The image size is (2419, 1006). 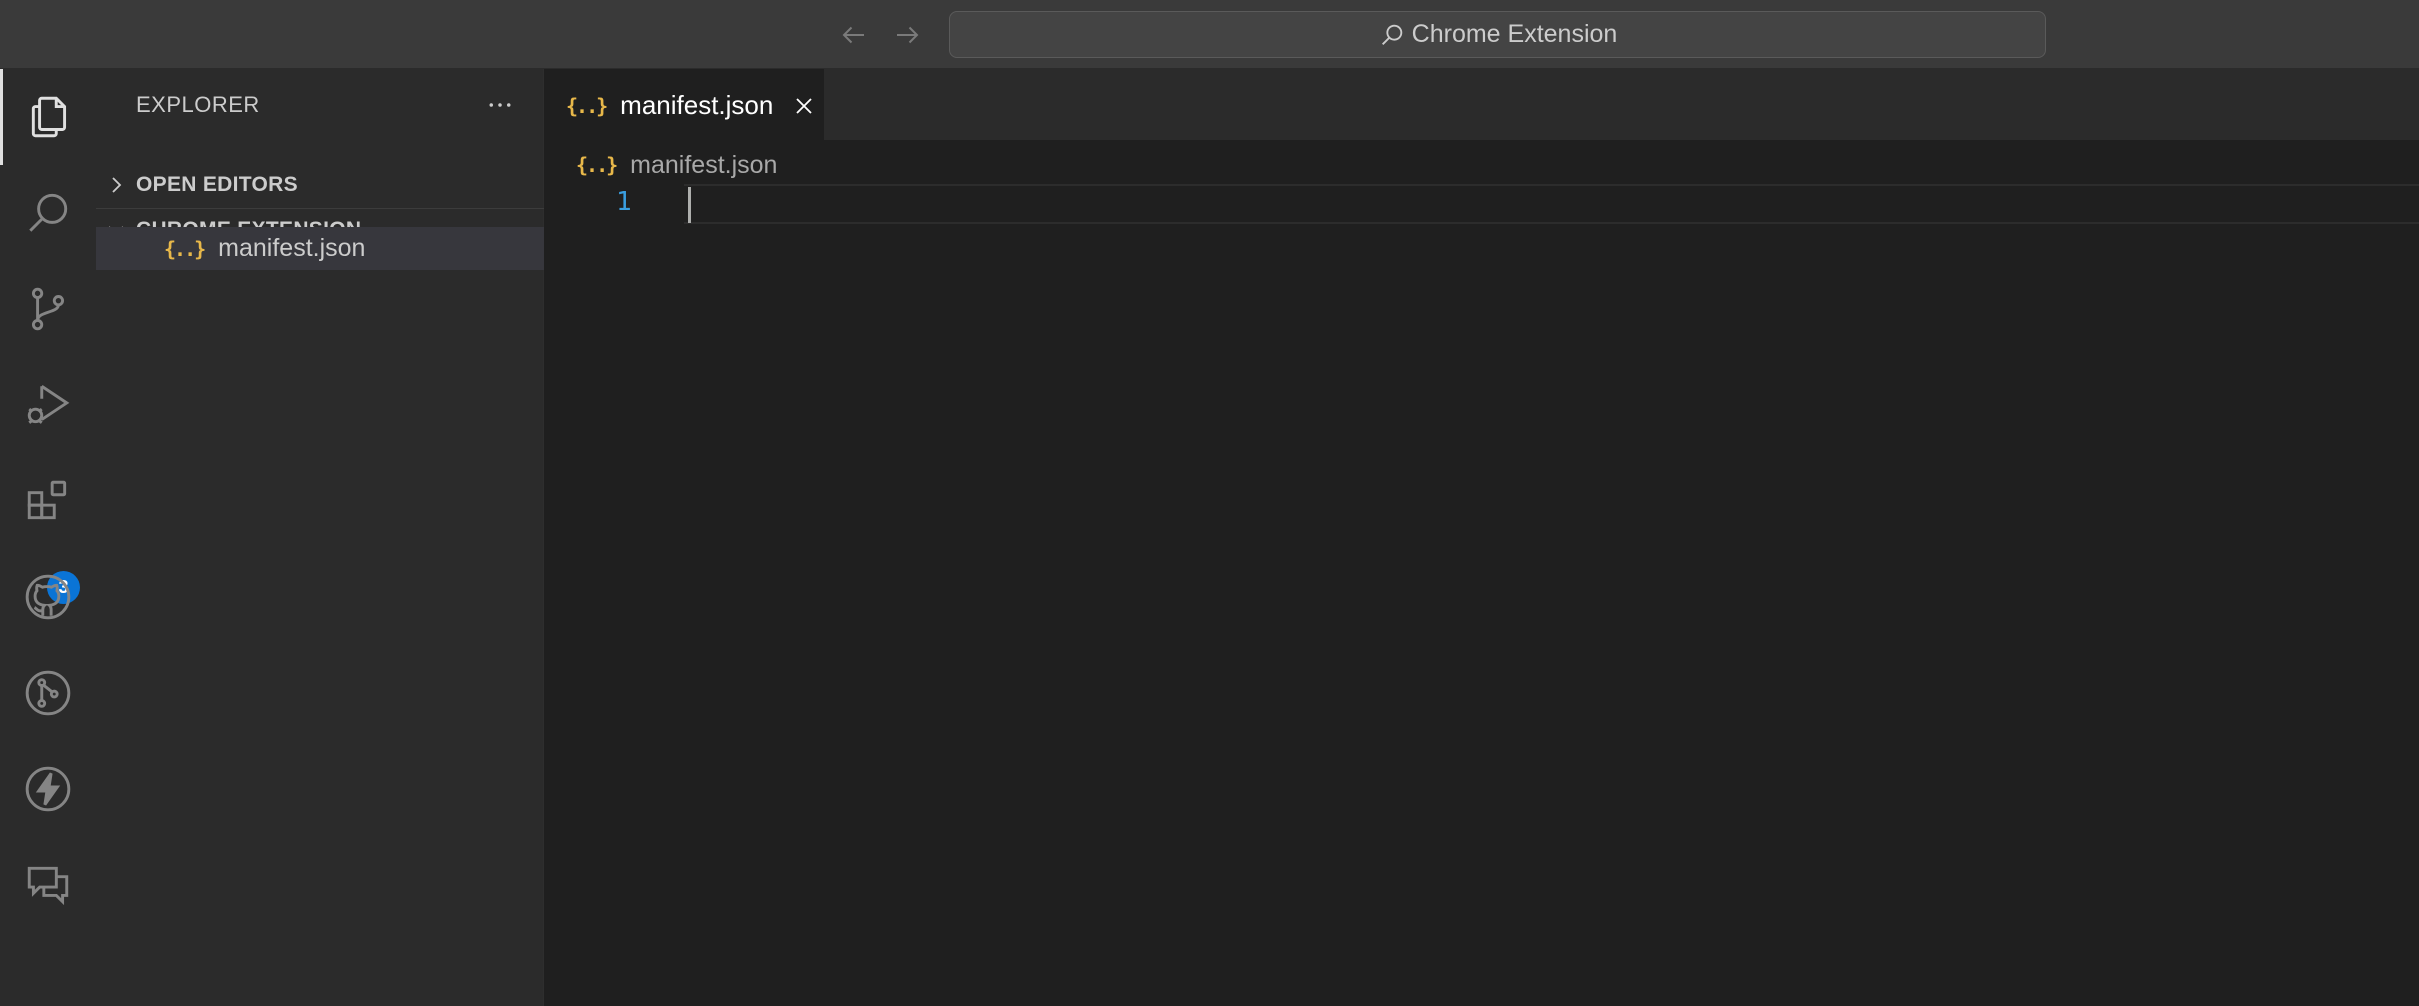 I want to click on git-graph-icon, so click(x=48, y=693).